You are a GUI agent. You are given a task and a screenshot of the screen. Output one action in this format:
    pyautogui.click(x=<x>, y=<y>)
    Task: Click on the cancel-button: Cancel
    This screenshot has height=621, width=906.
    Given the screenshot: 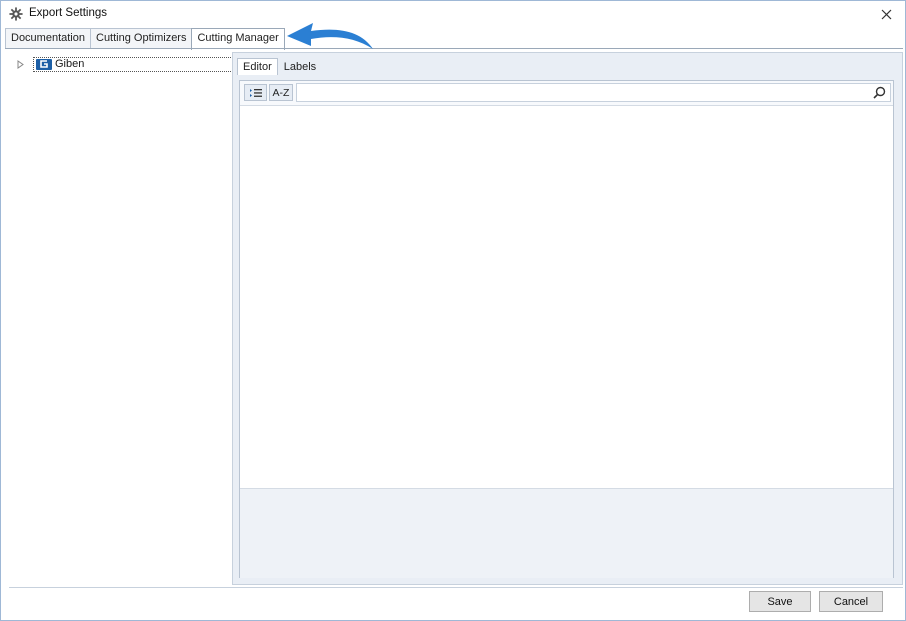 What is the action you would take?
    pyautogui.click(x=851, y=601)
    